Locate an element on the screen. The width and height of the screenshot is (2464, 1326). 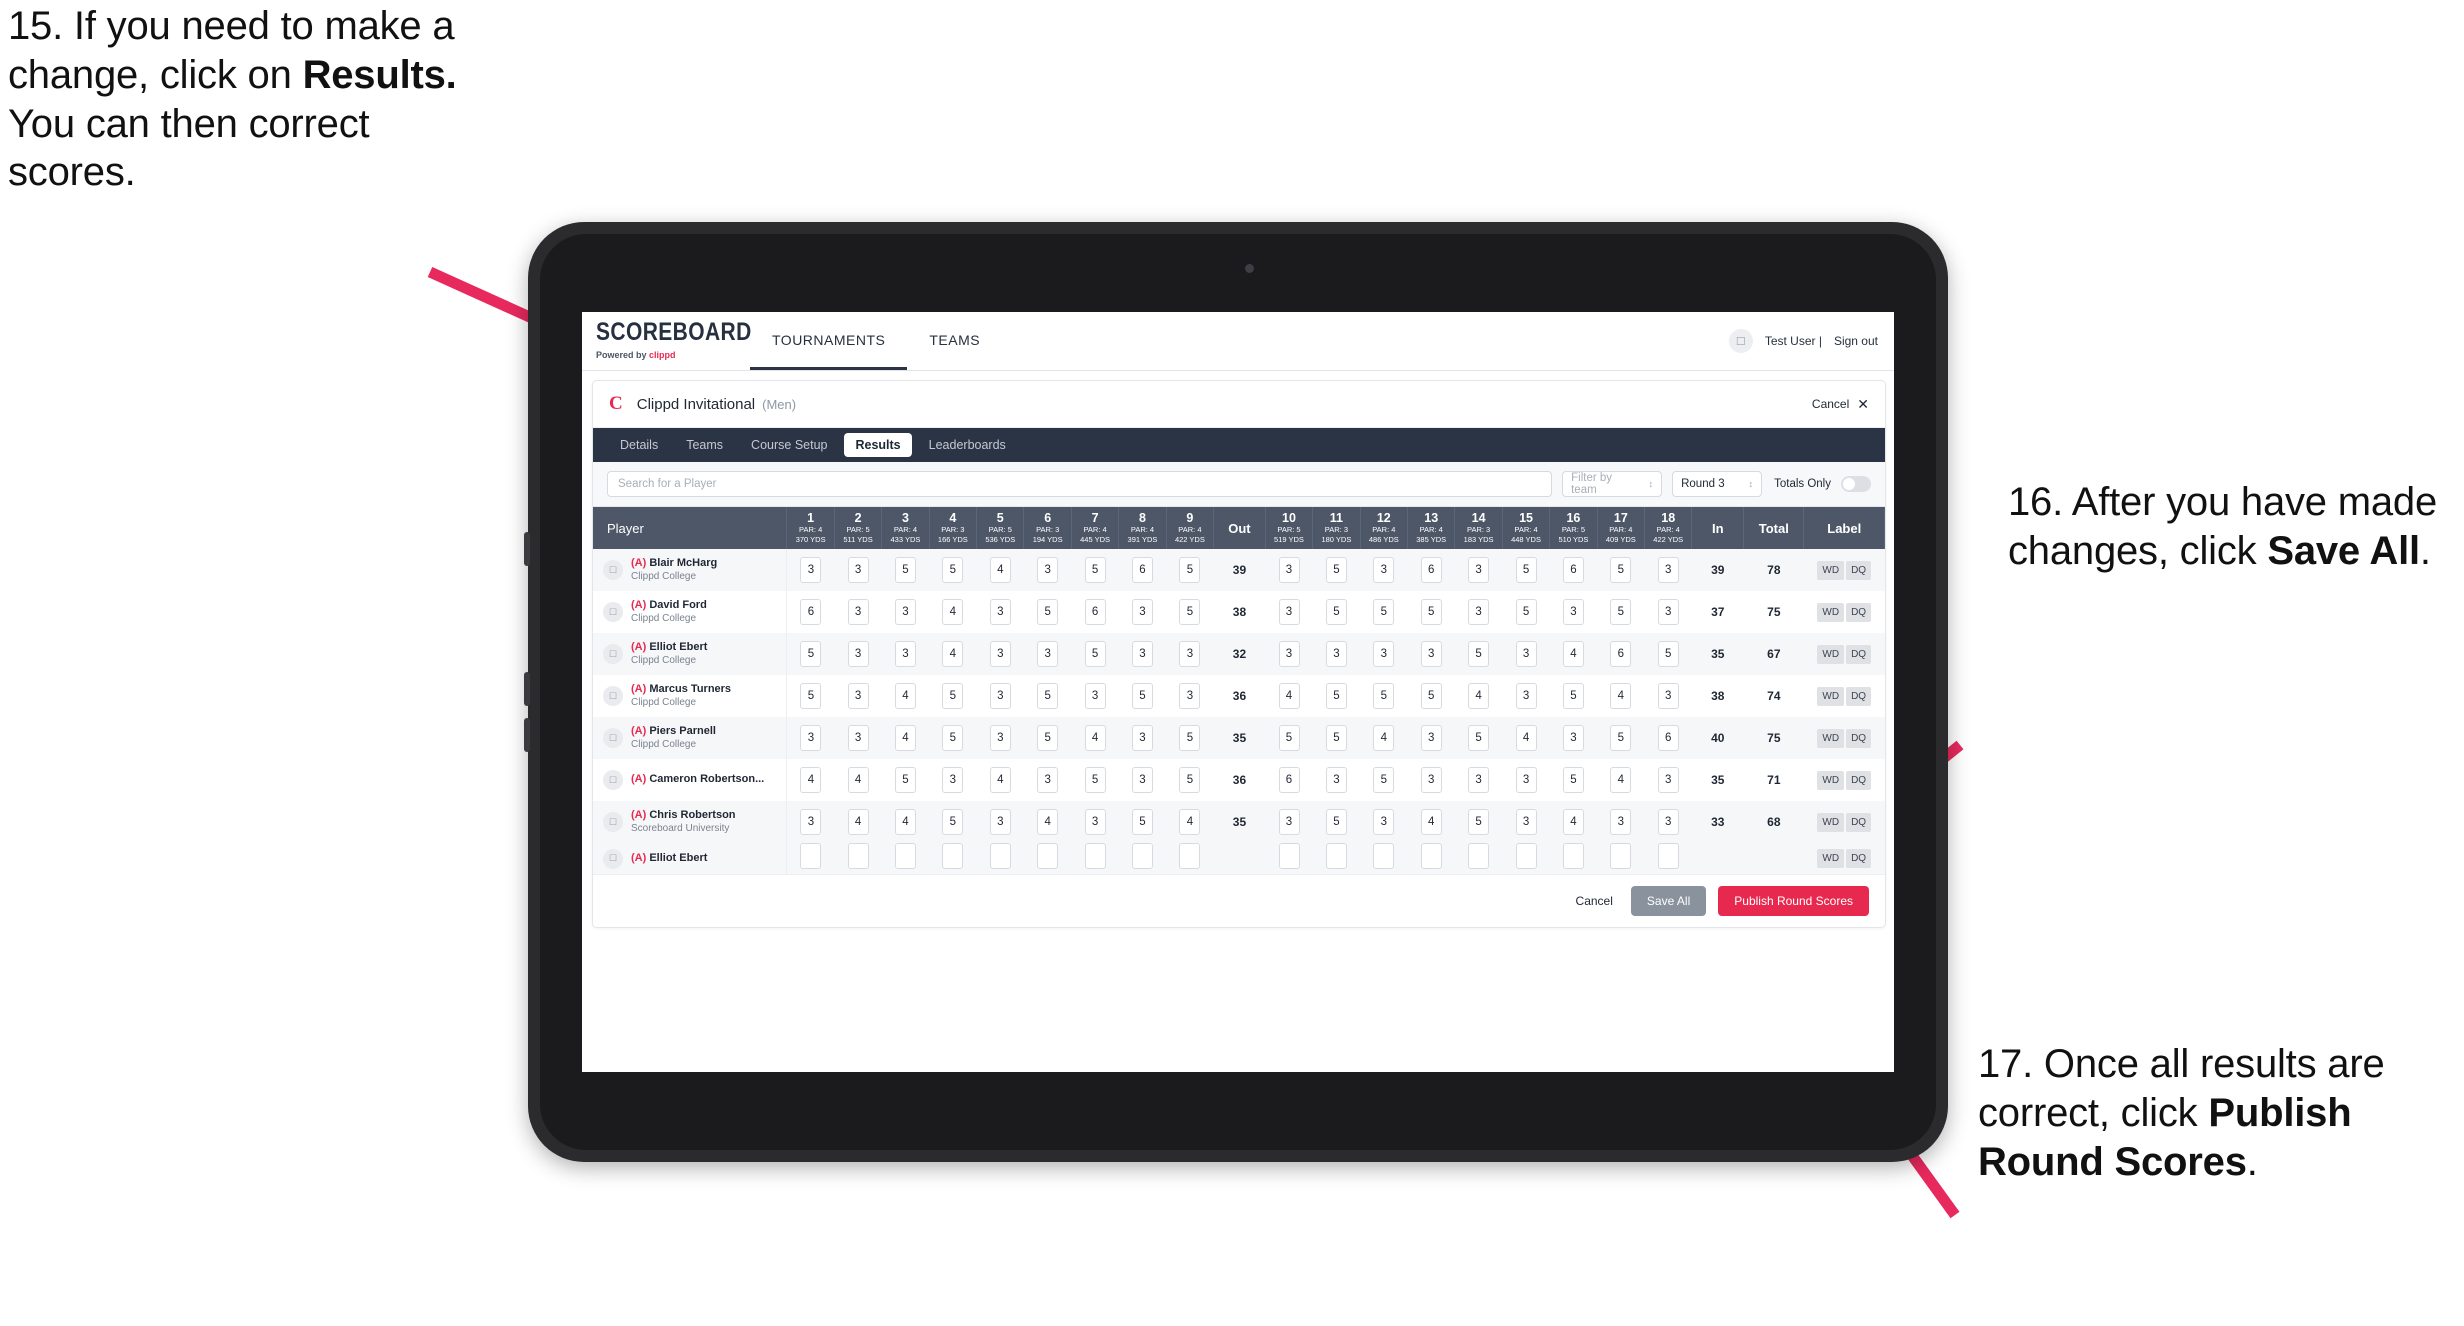
tab-teams: Teams is located at coordinates (704, 445).